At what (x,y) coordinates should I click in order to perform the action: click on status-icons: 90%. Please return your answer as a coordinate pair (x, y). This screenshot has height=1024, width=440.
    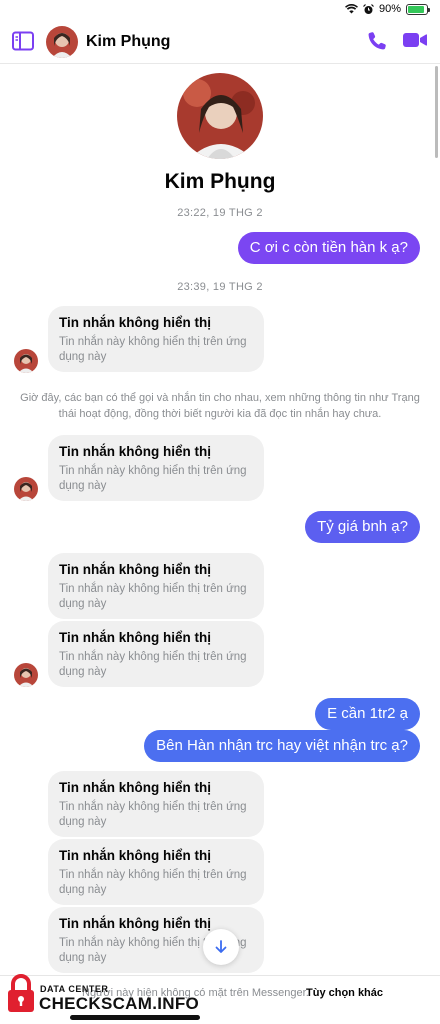
    Looking at the image, I should click on (387, 9).